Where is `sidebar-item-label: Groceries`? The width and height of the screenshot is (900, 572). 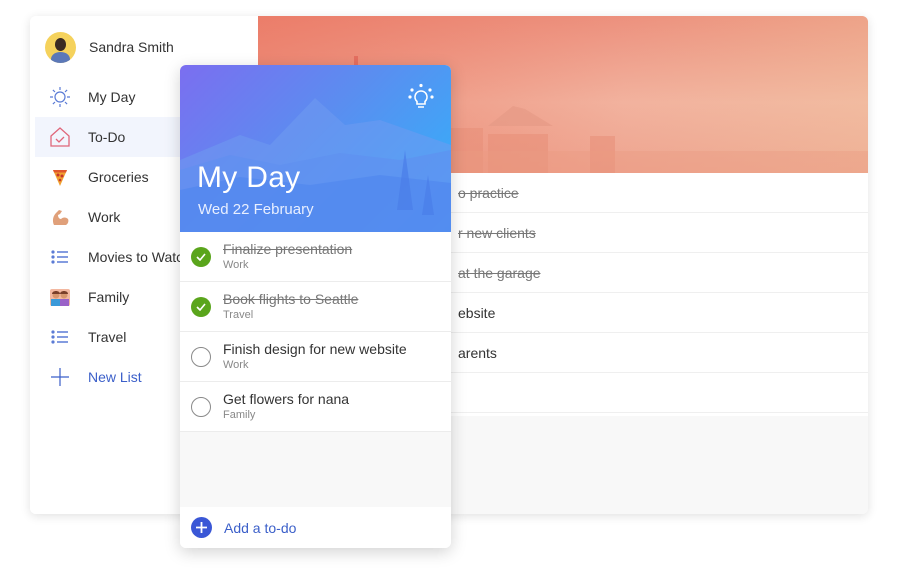 sidebar-item-label: Groceries is located at coordinates (118, 177).